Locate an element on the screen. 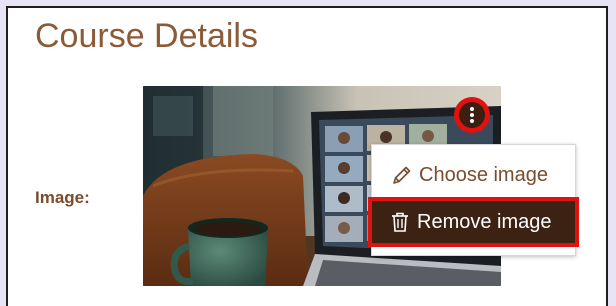  image-options-menu: Choose image Remove image is located at coordinates (473, 200).